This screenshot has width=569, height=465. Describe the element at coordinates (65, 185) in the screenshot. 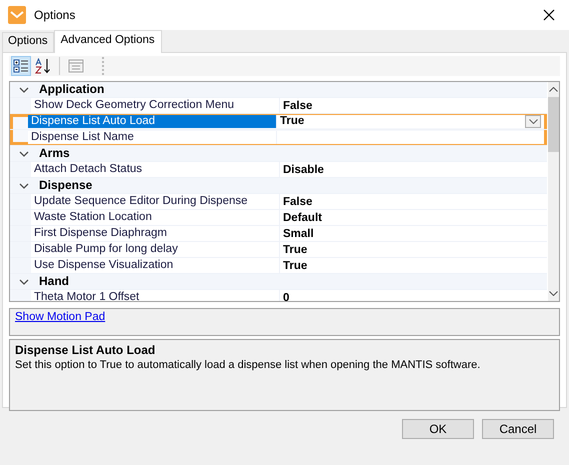

I see `category-label: Dispense` at that location.